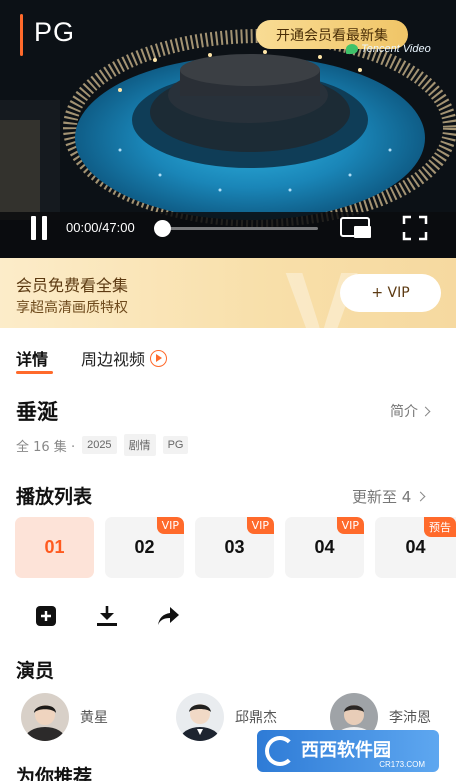 The image size is (456, 781). I want to click on pause-icon, so click(39, 228).